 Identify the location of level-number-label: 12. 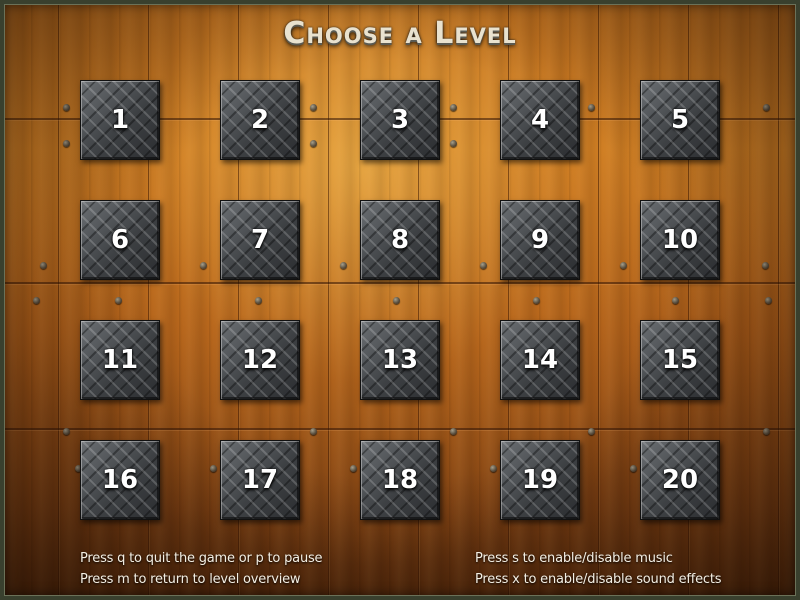
(260, 360).